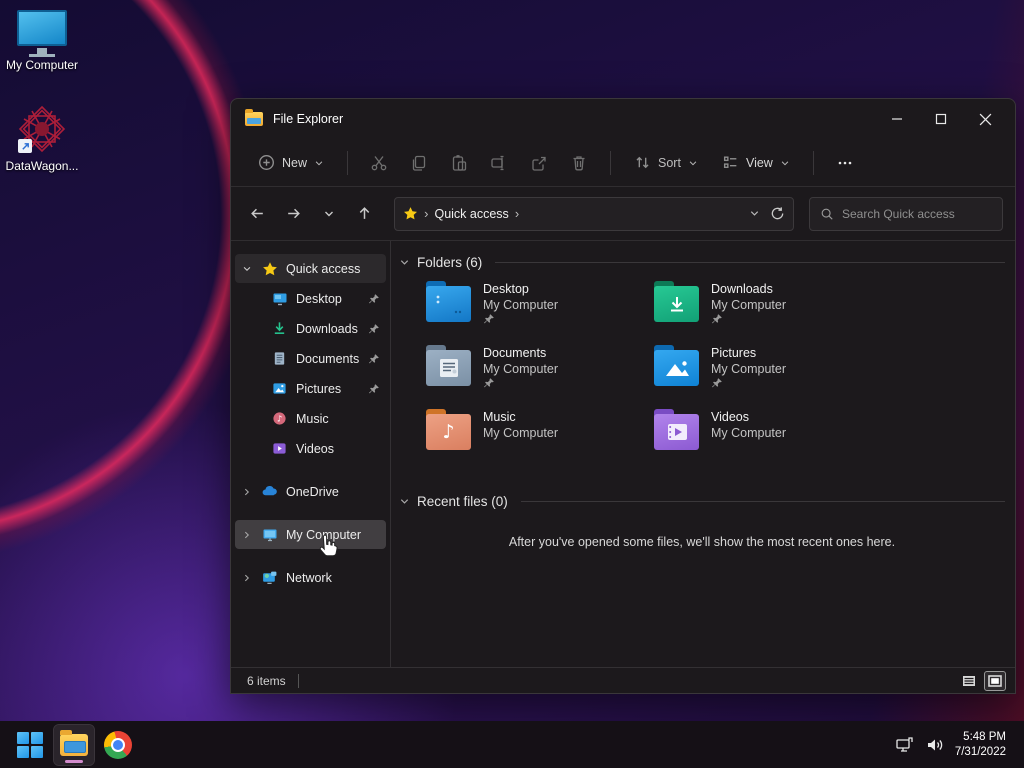  I want to click on sidebar-item-onedrive: OneDrive, so click(310, 491).